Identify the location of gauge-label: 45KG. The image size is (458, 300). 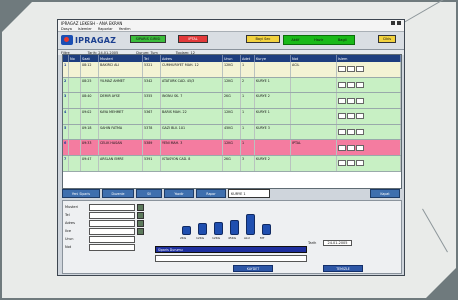
(232, 238).